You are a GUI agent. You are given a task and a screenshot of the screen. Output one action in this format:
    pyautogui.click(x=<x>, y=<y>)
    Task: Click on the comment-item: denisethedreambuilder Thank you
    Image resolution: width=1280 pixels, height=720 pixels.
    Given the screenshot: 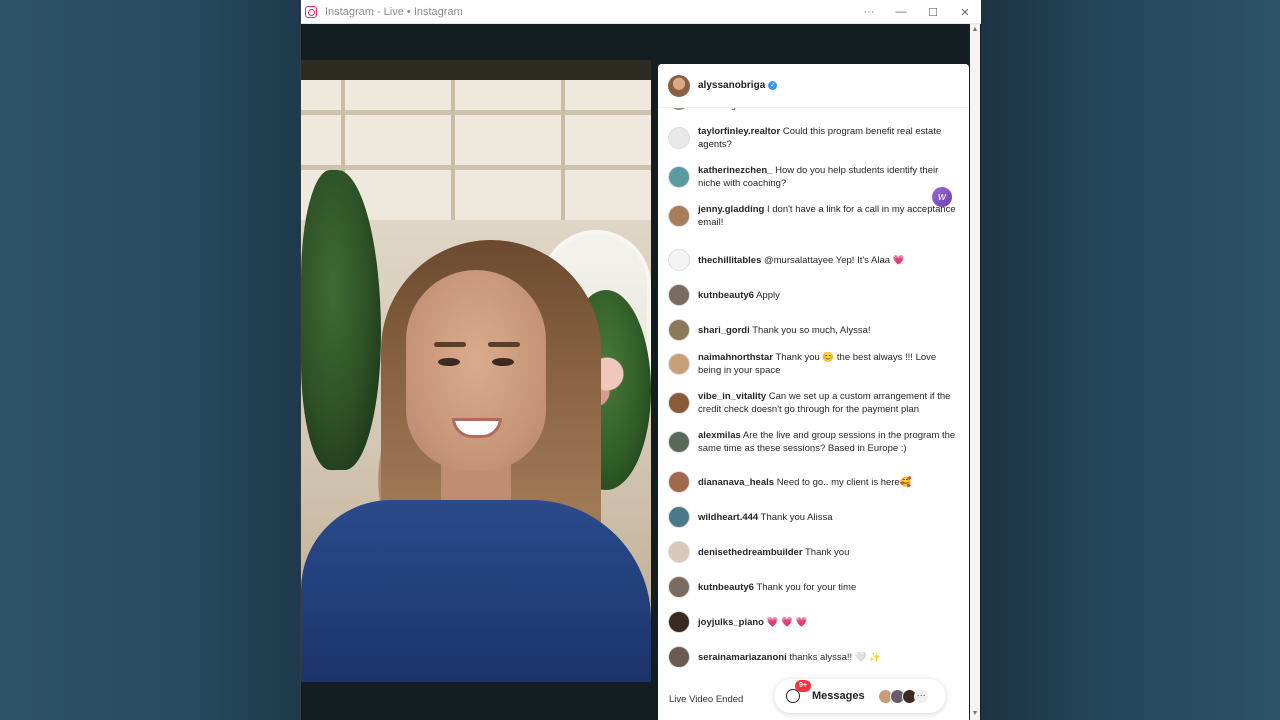 What is the action you would take?
    pyautogui.click(x=813, y=552)
    